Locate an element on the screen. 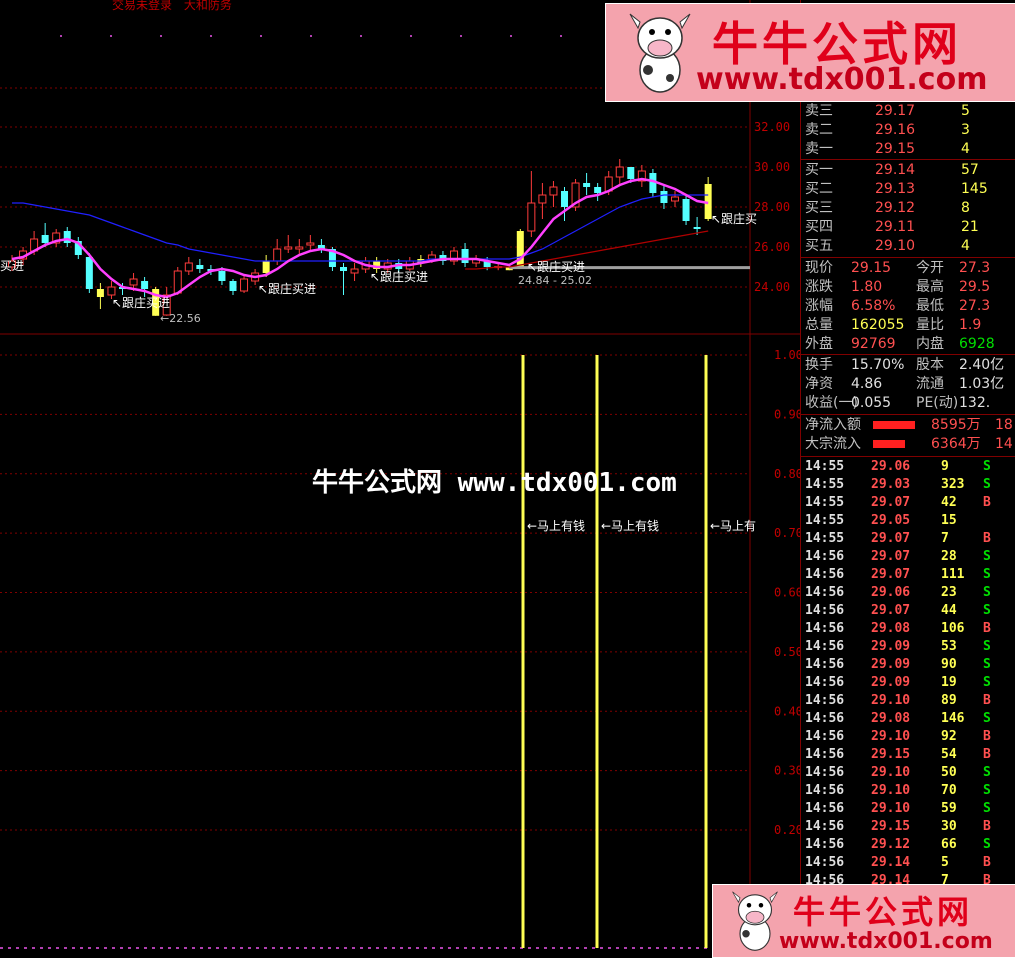 The width and height of the screenshot is (1015, 958). stat-label: 量比 is located at coordinates (930, 325).